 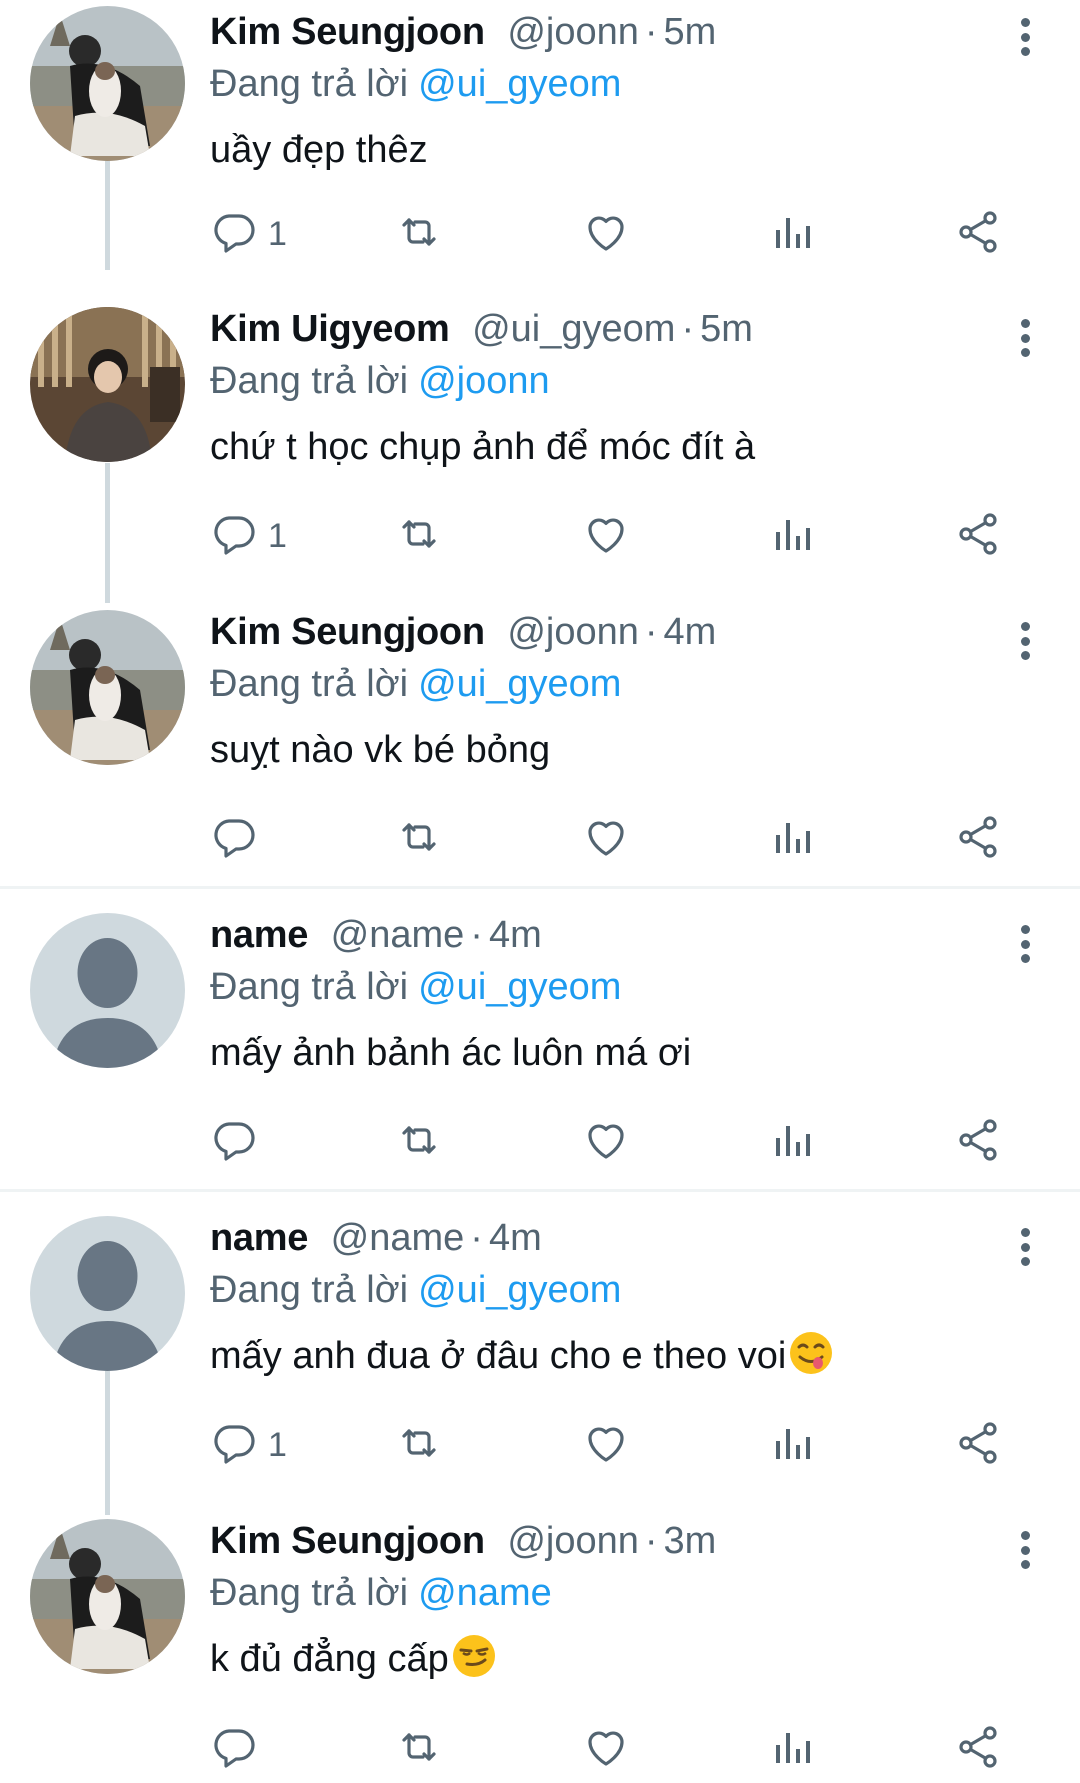 I want to click on tweet-text-line: k đủ đẳng cấp, so click(x=625, y=1659).